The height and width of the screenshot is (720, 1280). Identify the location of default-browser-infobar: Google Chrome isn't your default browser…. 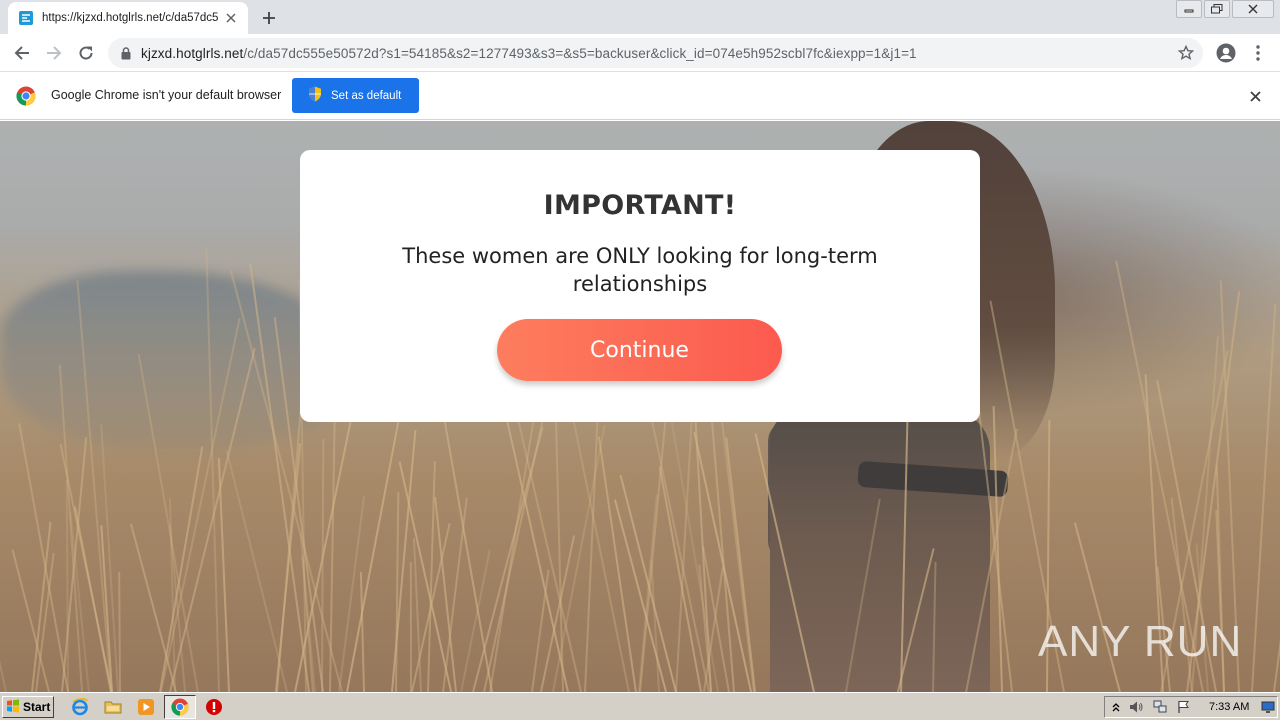
(640, 96).